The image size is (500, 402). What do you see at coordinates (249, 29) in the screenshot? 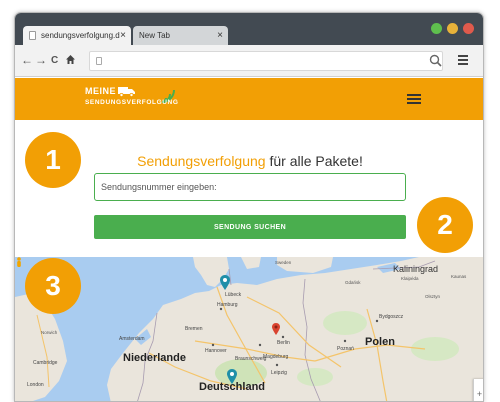
I see `browser-titlebar: sendungsverfolgung.de × New Tab ×` at bounding box center [249, 29].